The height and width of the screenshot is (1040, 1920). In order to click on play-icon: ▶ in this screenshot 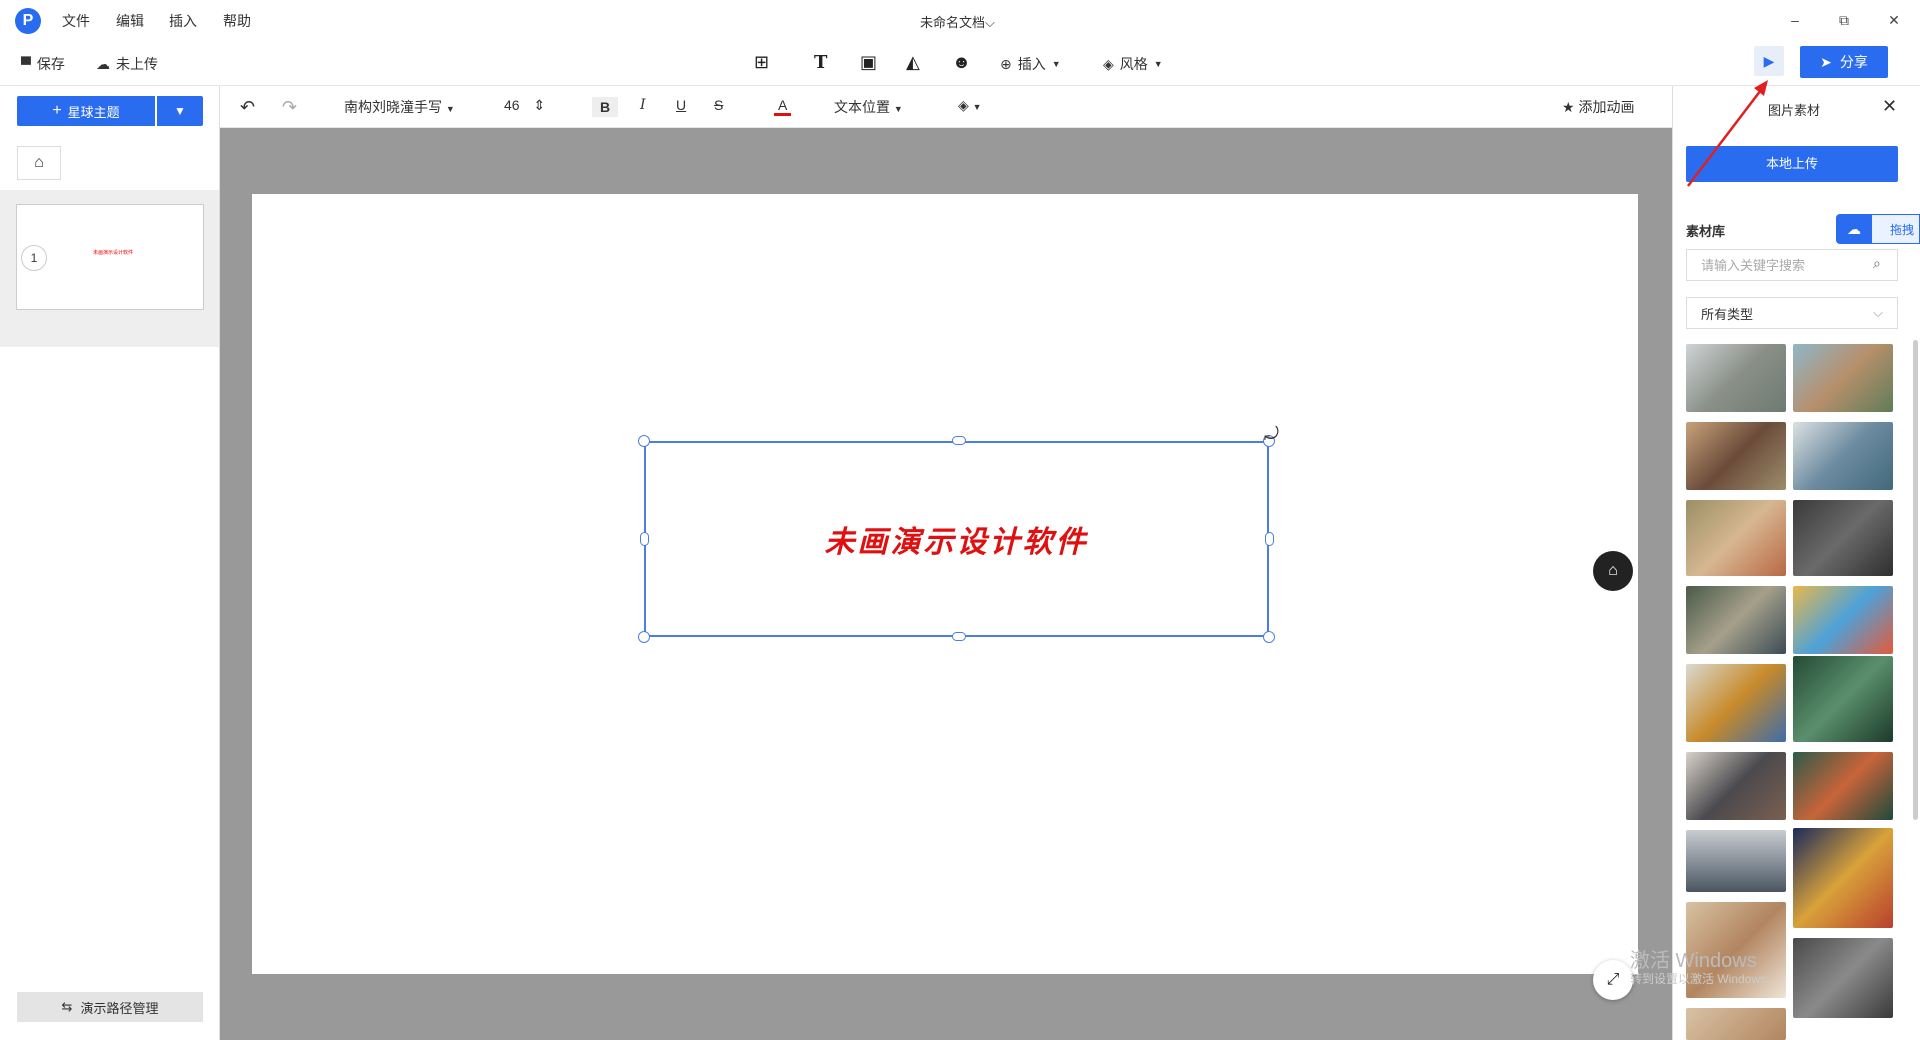, I will do `click(1769, 61)`.